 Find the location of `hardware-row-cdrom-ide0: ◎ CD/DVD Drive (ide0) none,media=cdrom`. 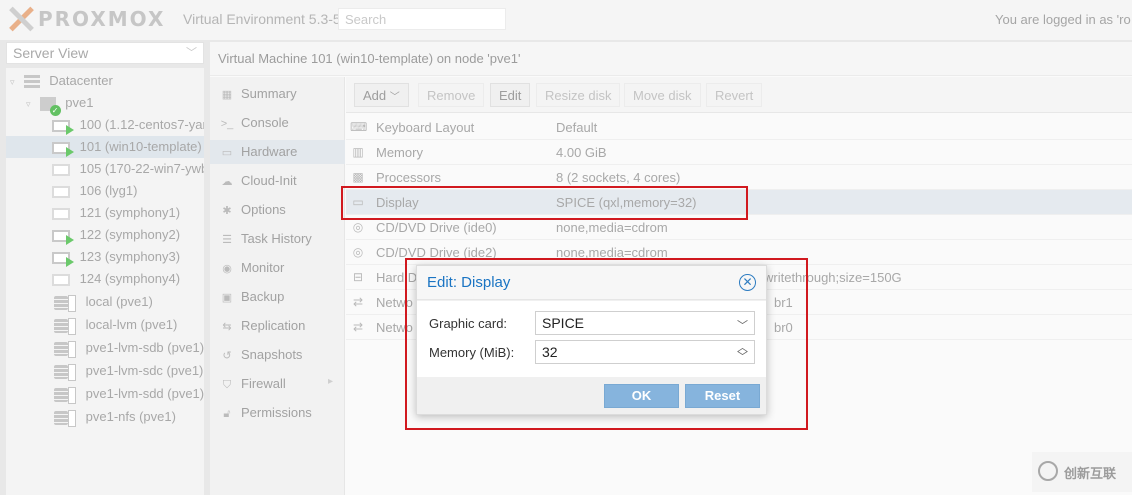

hardware-row-cdrom-ide0: ◎ CD/DVD Drive (ide0) none,media=cdrom is located at coordinates (739, 227).